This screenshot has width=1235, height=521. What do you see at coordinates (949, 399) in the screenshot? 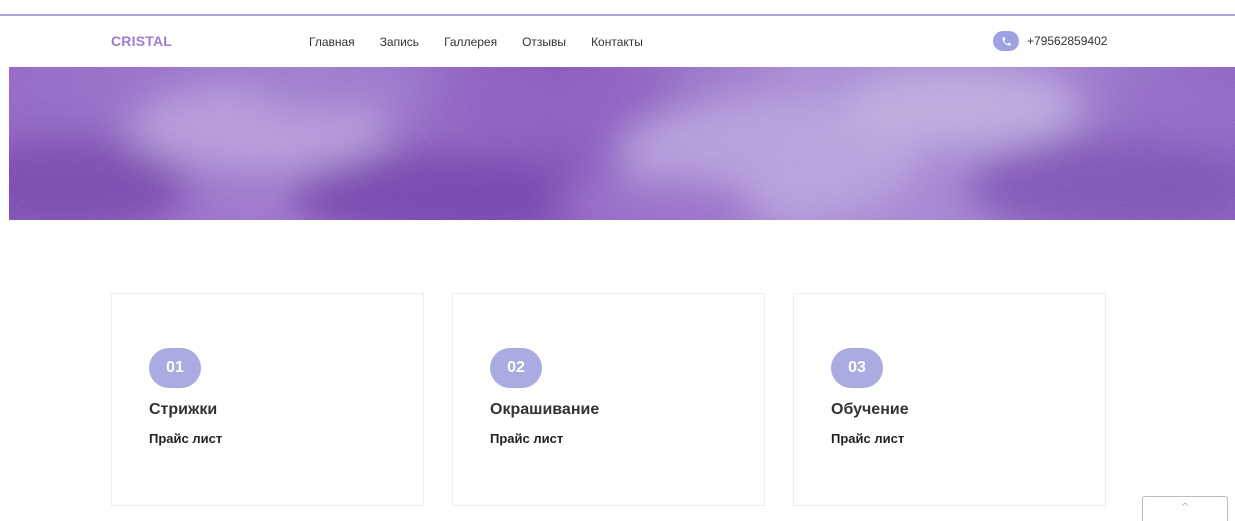
I see `service-card: 03 Обучение Прайс лист` at bounding box center [949, 399].